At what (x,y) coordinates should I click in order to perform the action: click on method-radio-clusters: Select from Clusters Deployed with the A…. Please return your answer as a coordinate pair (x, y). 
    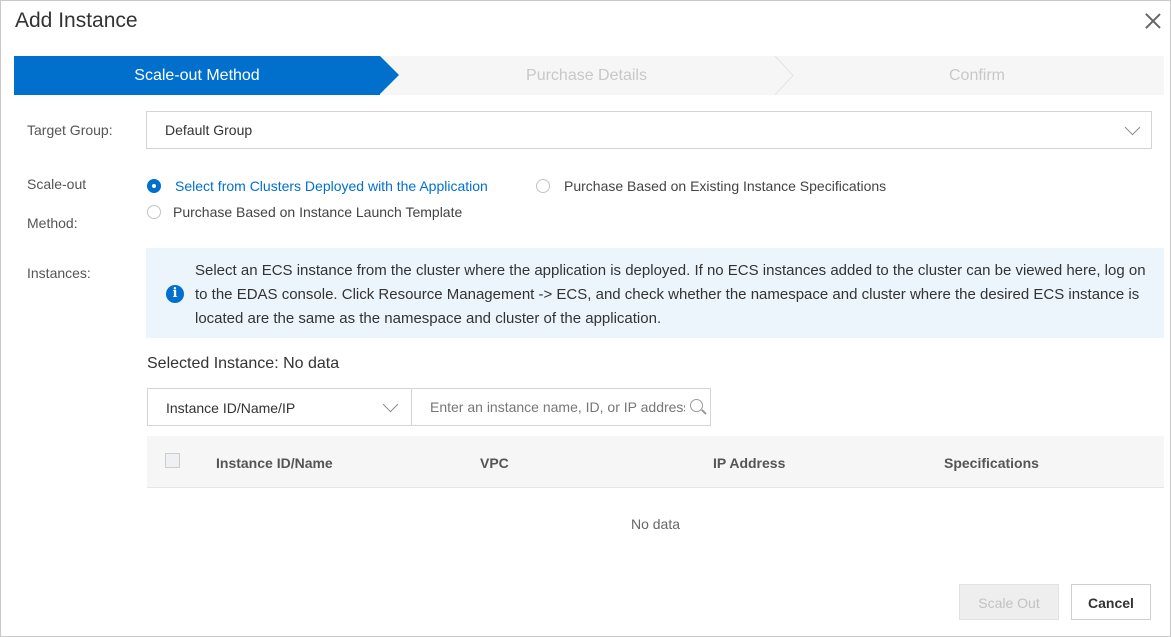
    Looking at the image, I should click on (317, 186).